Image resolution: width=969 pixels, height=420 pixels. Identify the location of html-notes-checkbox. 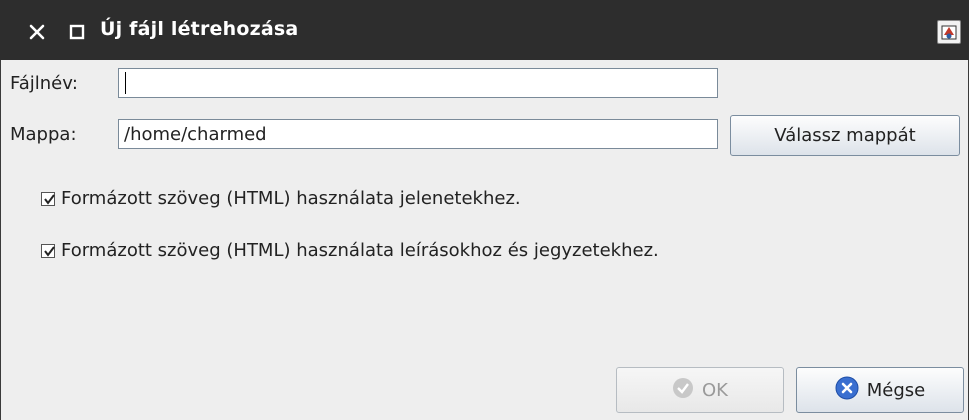
(48, 250).